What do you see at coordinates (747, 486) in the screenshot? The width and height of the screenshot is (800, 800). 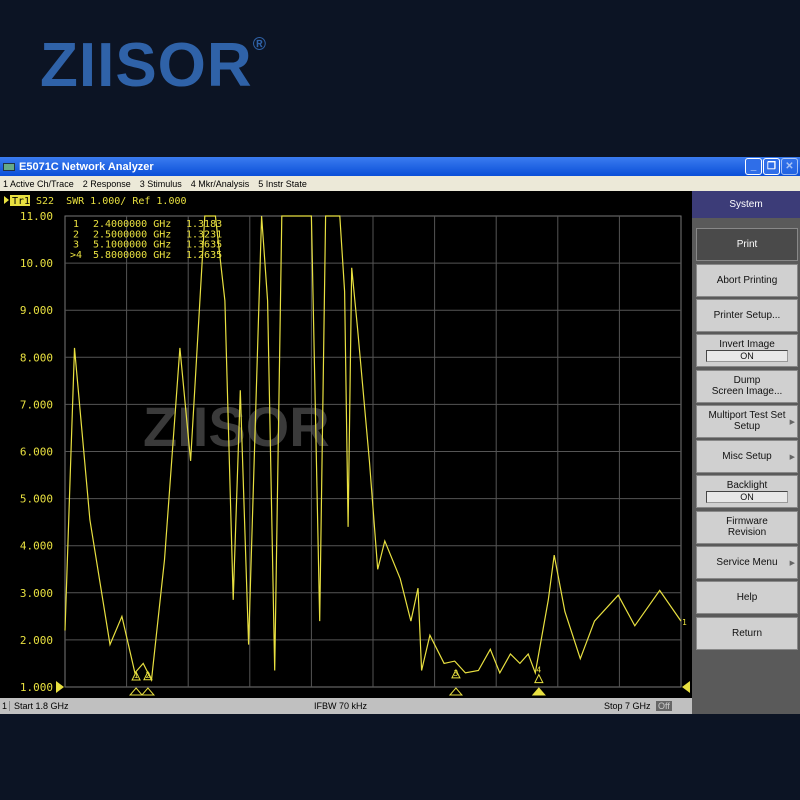 I see `softkey-label: Backlight` at bounding box center [747, 486].